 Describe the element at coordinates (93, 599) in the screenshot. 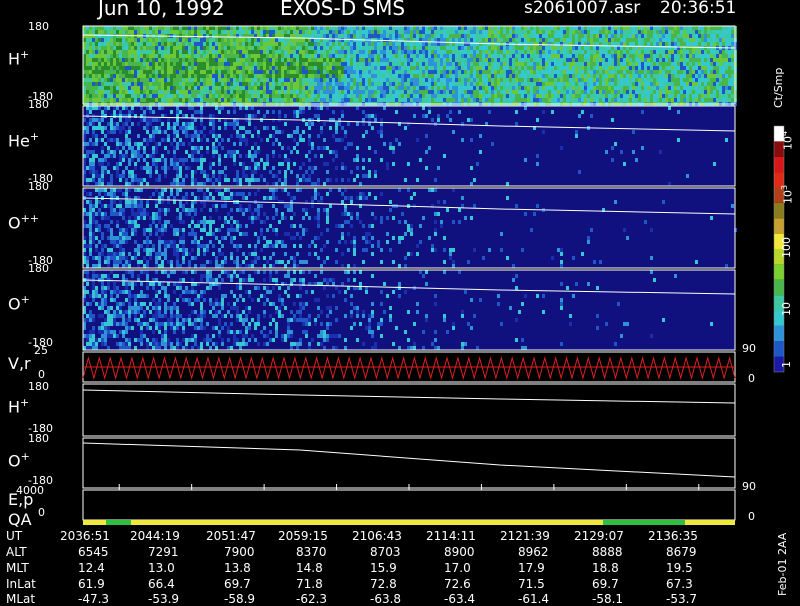

I see `table-cell: -47.3` at that location.